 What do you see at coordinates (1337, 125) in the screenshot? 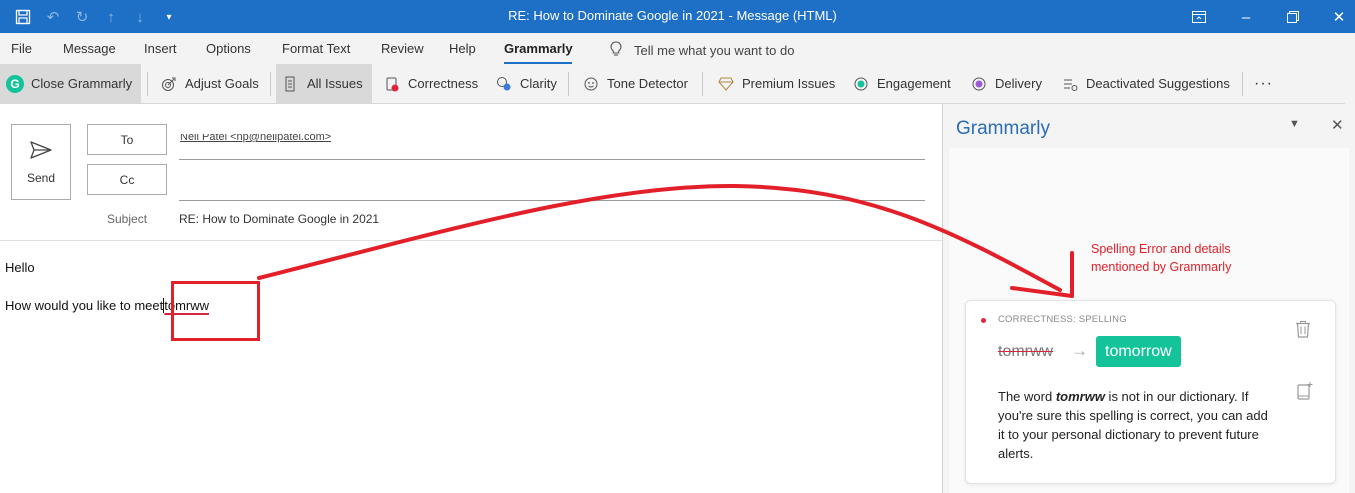
I see `pane-close-icon: ✕` at bounding box center [1337, 125].